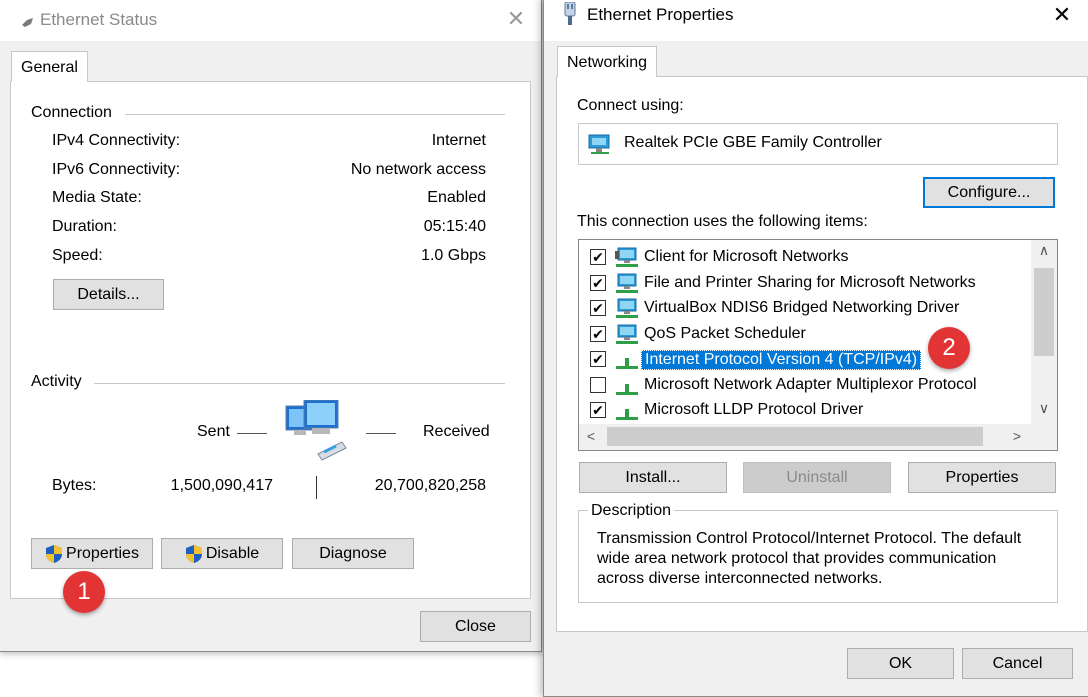 The width and height of the screenshot is (1088, 697). I want to click on disable-button: Disable, so click(222, 553).